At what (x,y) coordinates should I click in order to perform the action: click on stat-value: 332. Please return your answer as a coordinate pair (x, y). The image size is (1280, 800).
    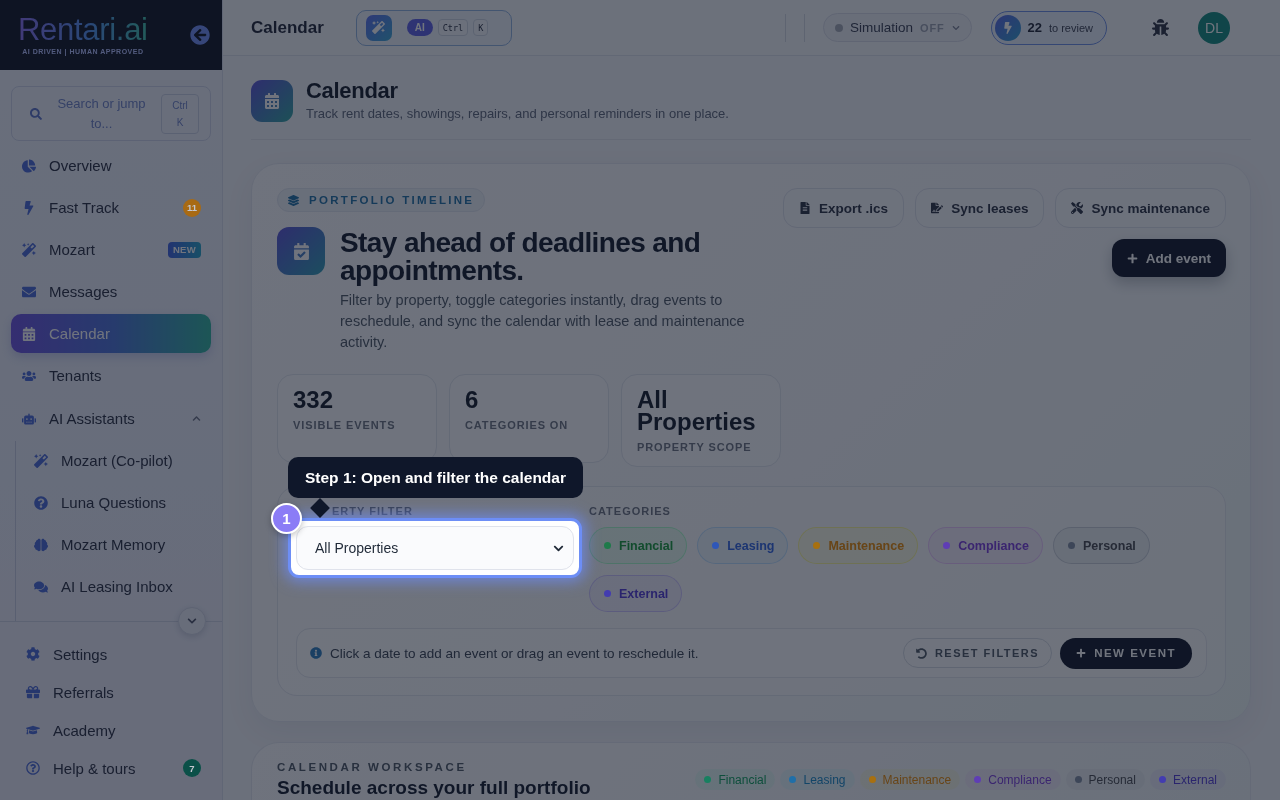
    Looking at the image, I should click on (314, 399).